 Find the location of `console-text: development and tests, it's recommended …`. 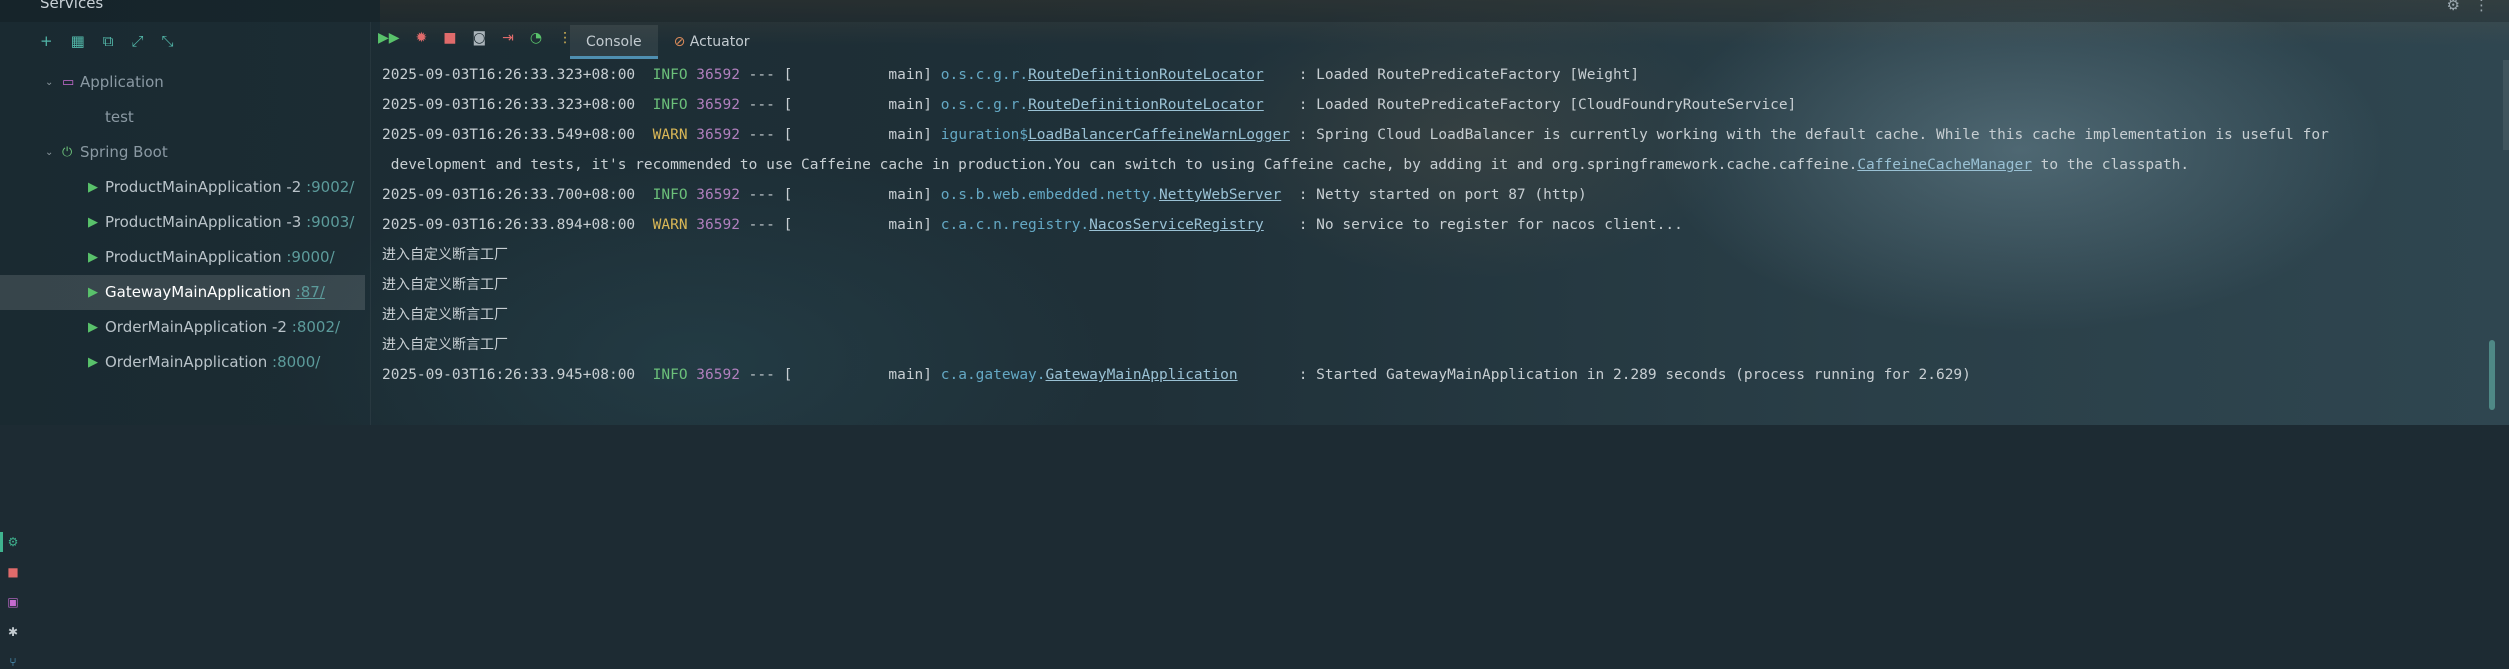

console-text: development and tests, it's recommended … is located at coordinates (1120, 165).